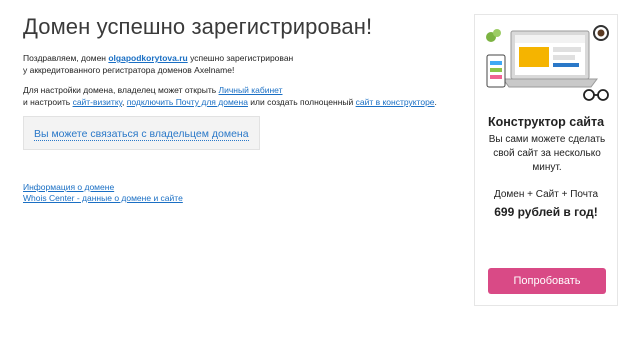  What do you see at coordinates (596, 95) in the screenshot?
I see `glasses-icon` at bounding box center [596, 95].